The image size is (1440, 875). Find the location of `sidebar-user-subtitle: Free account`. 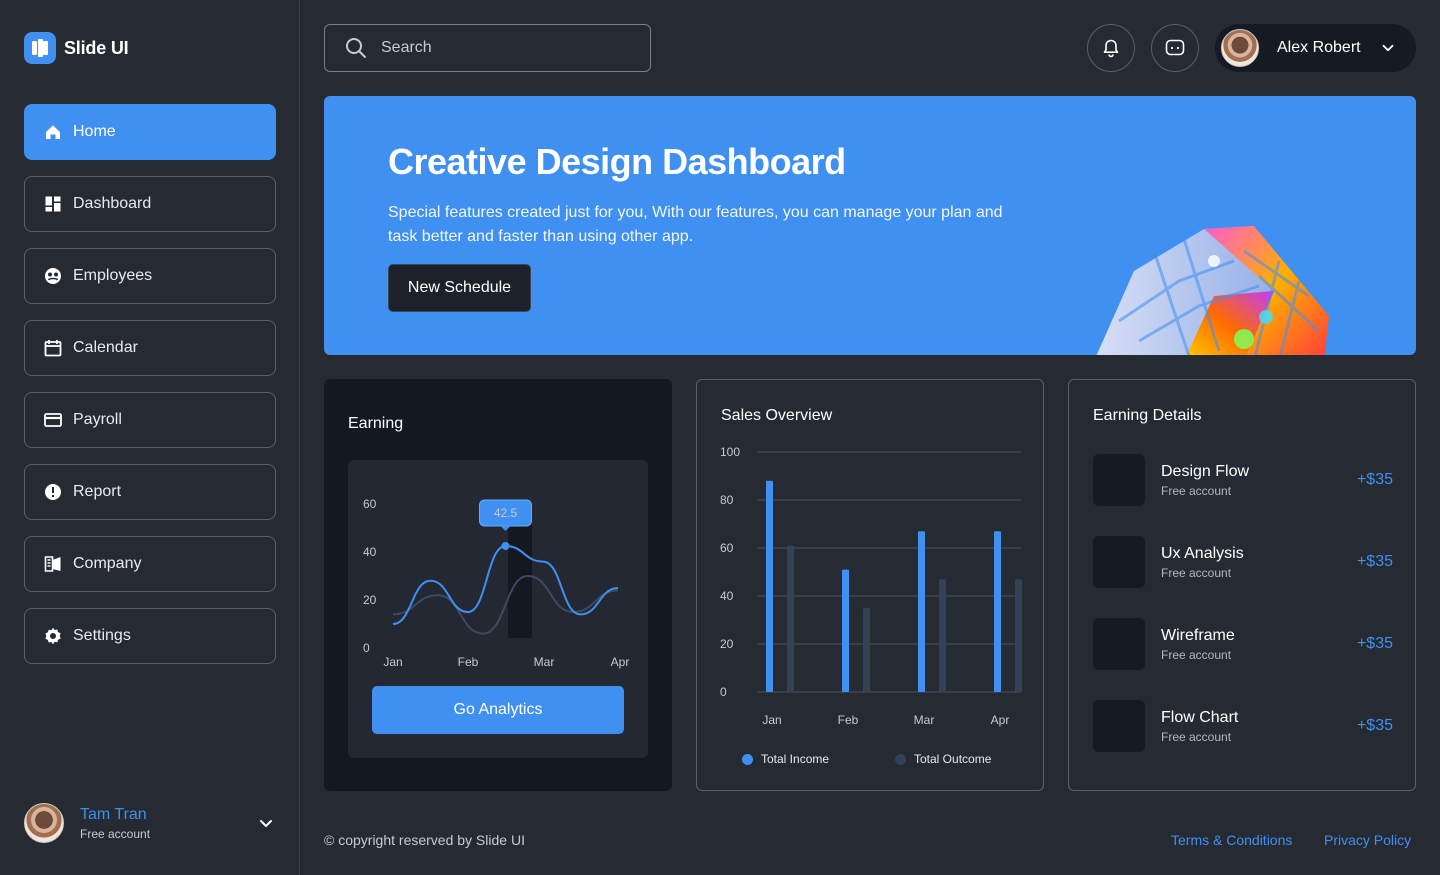

sidebar-user-subtitle: Free account is located at coordinates (115, 833).